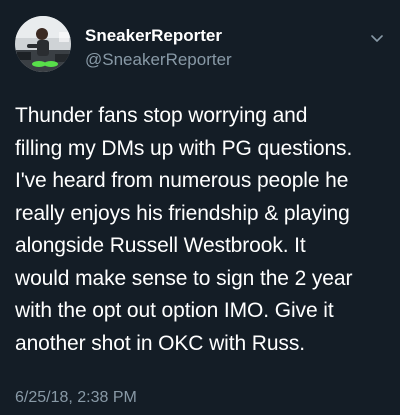 This screenshot has width=400, height=415. What do you see at coordinates (184, 148) in the screenshot?
I see `tweet-text-line: filling my DMs up with PG questions.` at bounding box center [184, 148].